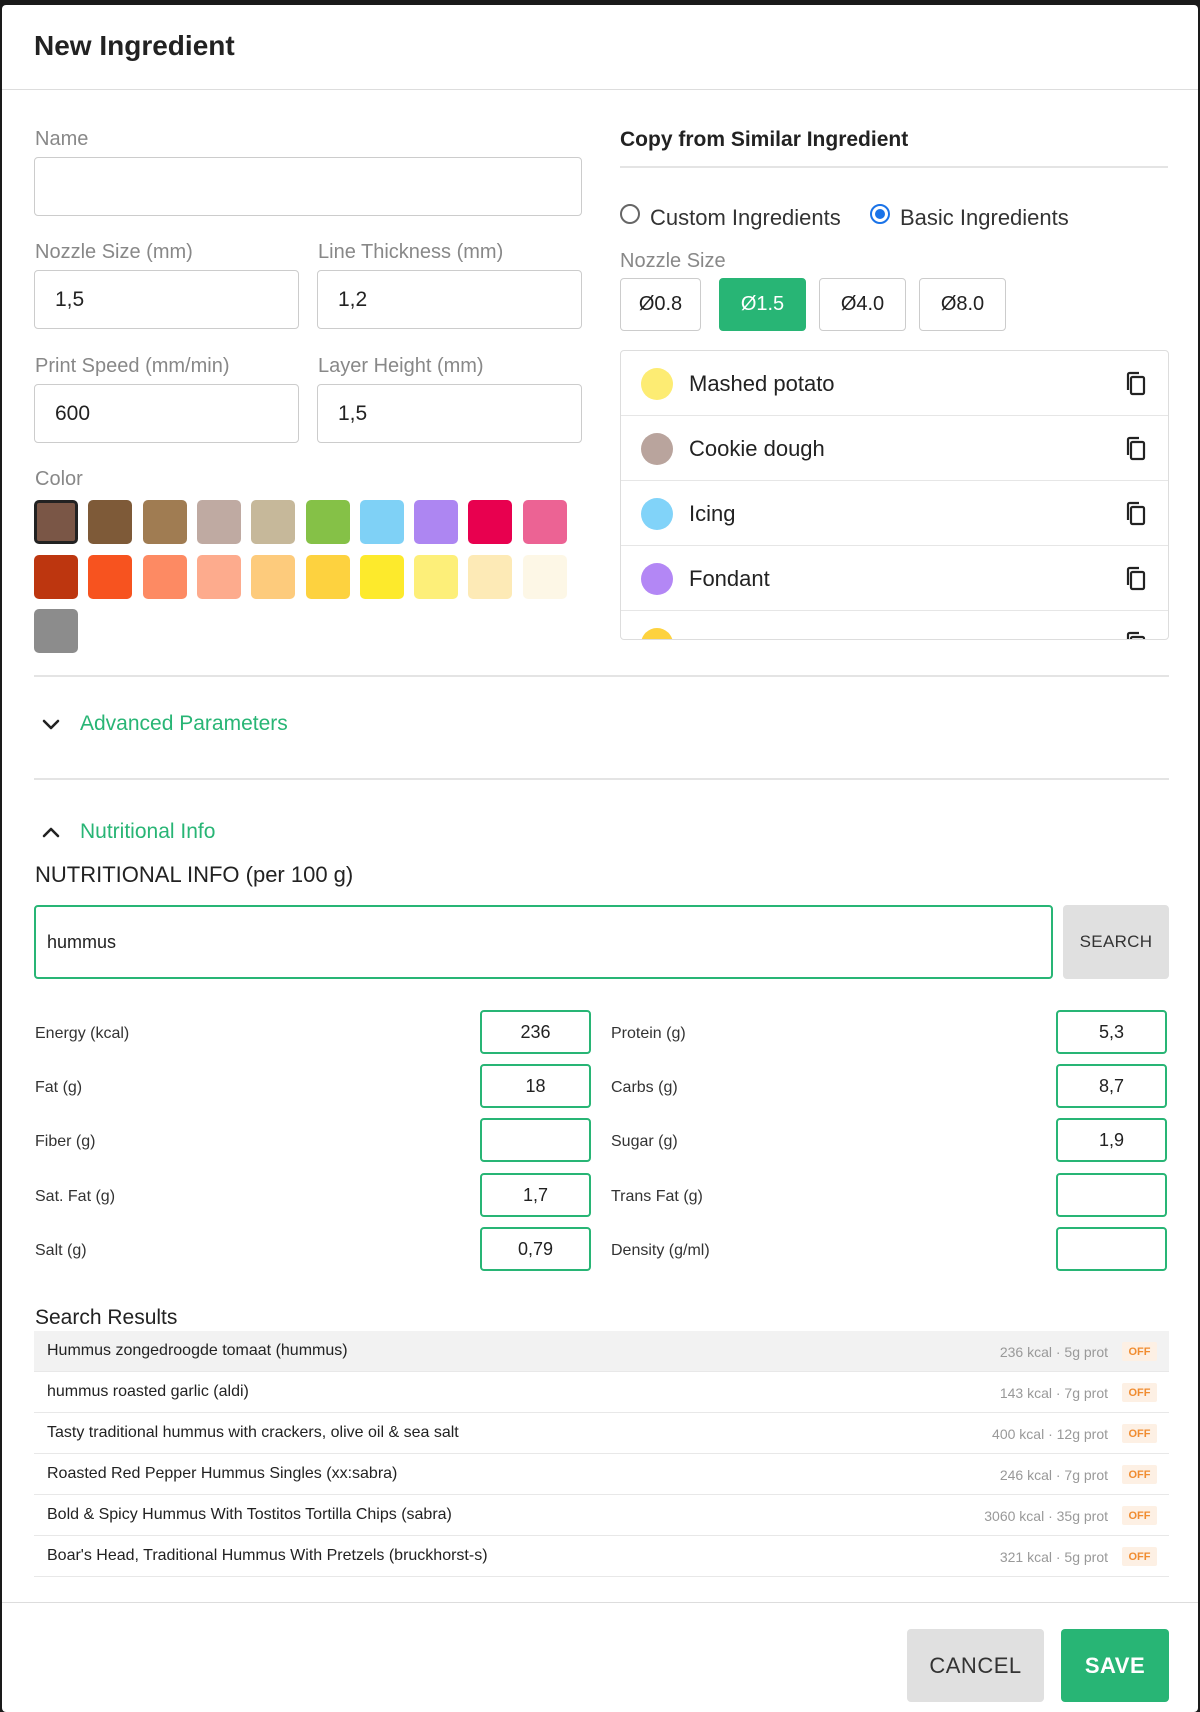 The image size is (1200, 1712). Describe the element at coordinates (600, 1602) in the screenshot. I see `footer-divider` at that location.